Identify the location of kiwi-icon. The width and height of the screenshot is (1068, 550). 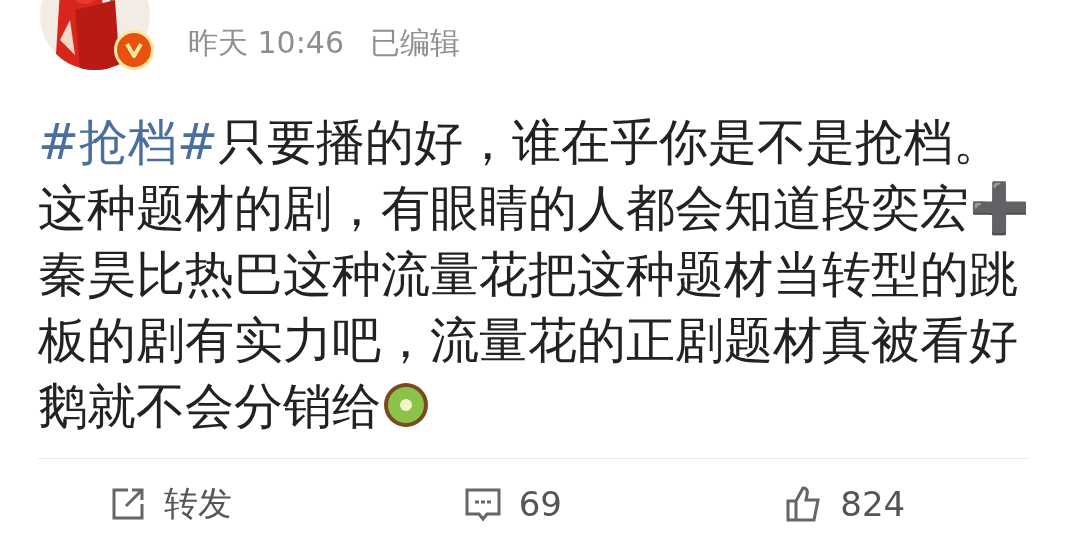
(406, 405).